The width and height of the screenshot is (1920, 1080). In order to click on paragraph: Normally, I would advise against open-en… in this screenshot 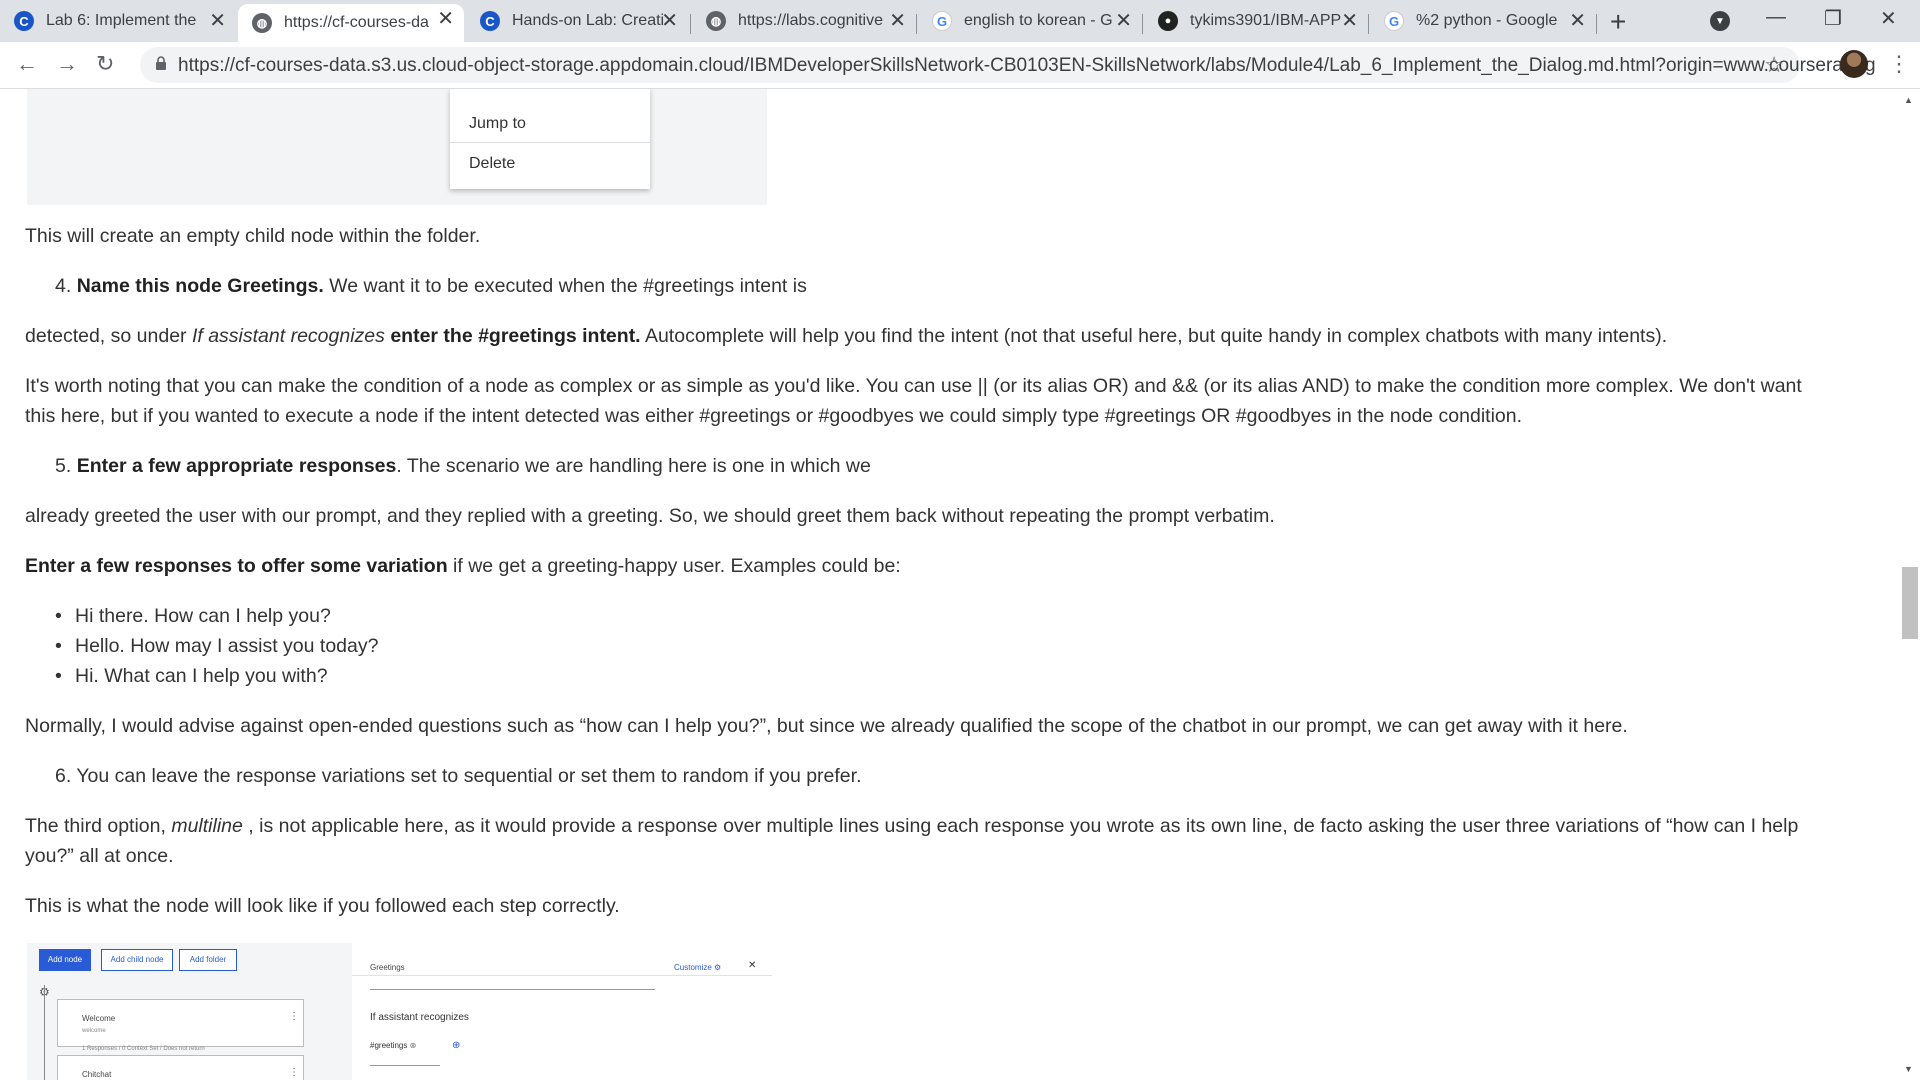, I will do `click(826, 726)`.